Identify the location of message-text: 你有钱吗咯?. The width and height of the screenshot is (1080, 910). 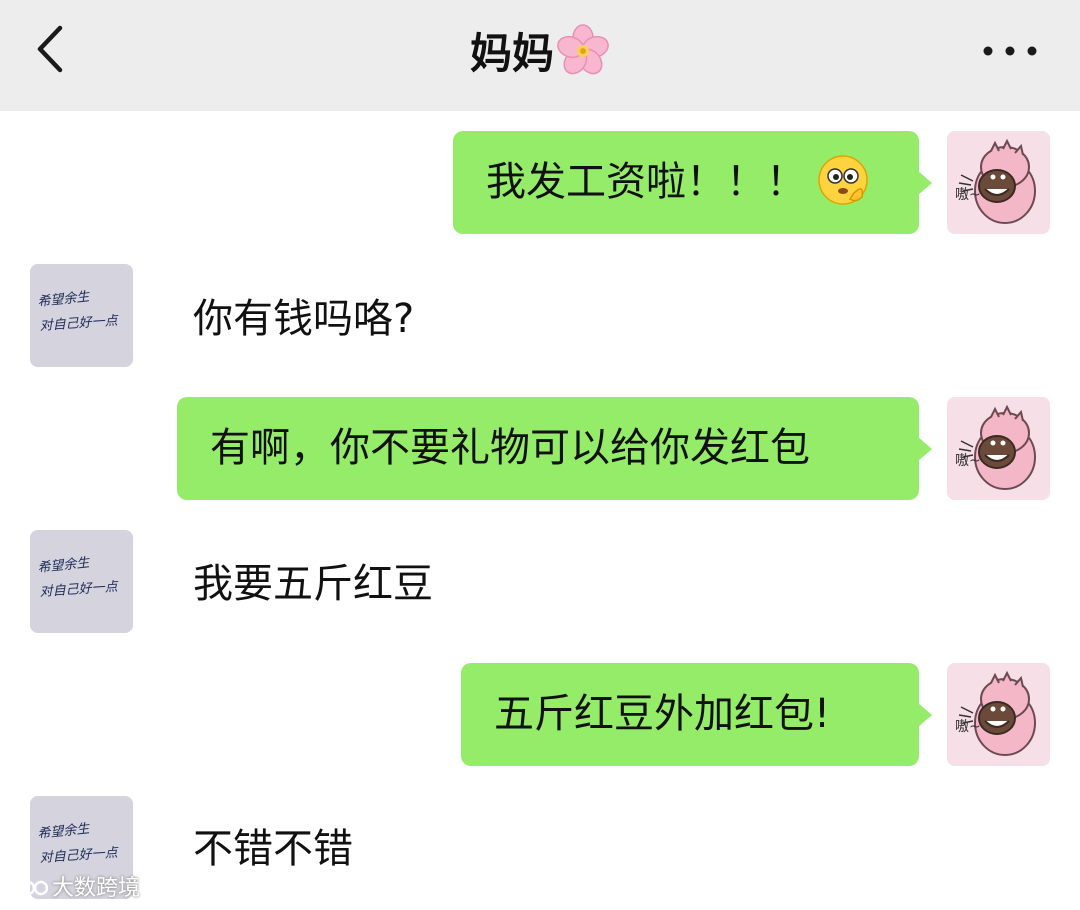
(304, 319).